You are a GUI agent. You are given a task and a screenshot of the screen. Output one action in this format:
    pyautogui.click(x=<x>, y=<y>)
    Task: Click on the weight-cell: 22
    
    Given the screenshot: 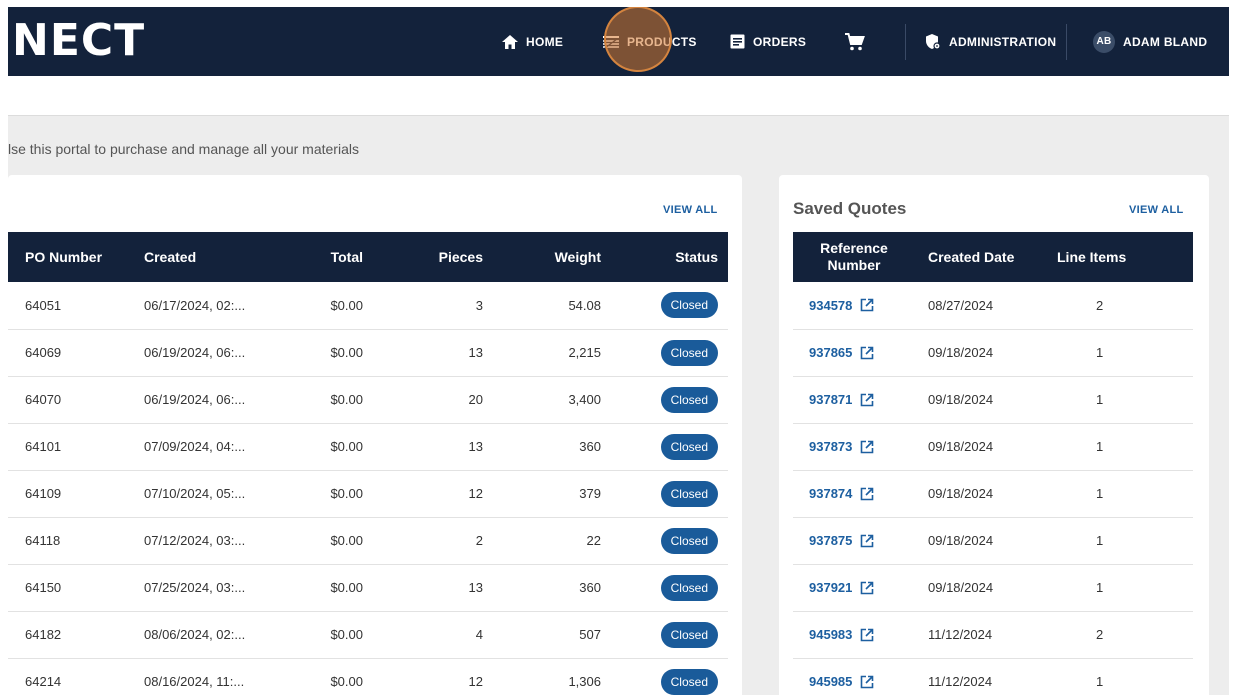 What is the action you would take?
    pyautogui.click(x=542, y=541)
    